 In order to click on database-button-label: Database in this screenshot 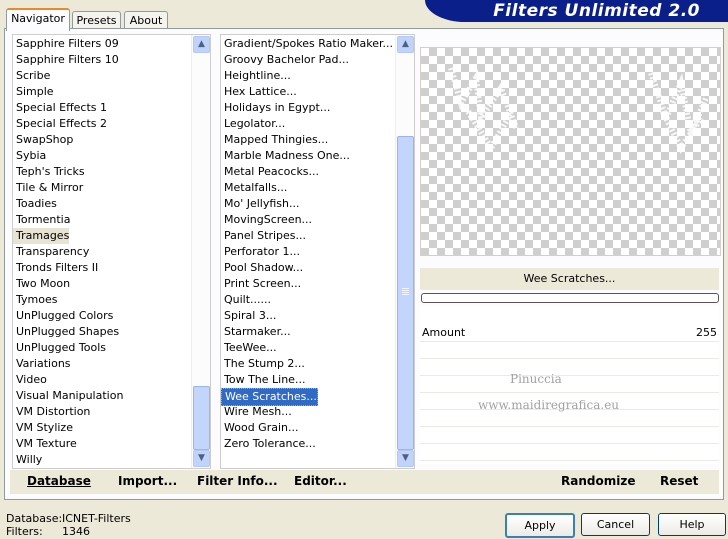, I will do `click(59, 481)`.